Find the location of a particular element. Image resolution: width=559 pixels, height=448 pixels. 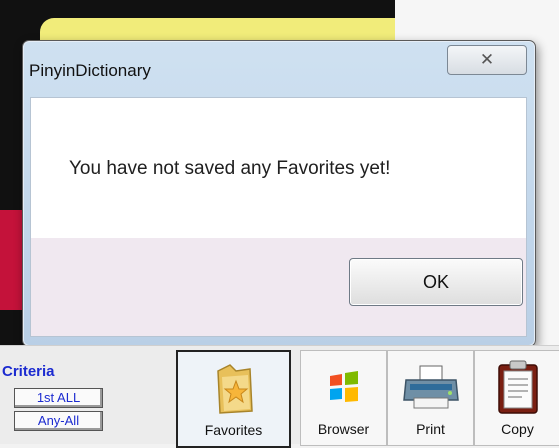

first-all-button: 1st ALL is located at coordinates (58, 398).